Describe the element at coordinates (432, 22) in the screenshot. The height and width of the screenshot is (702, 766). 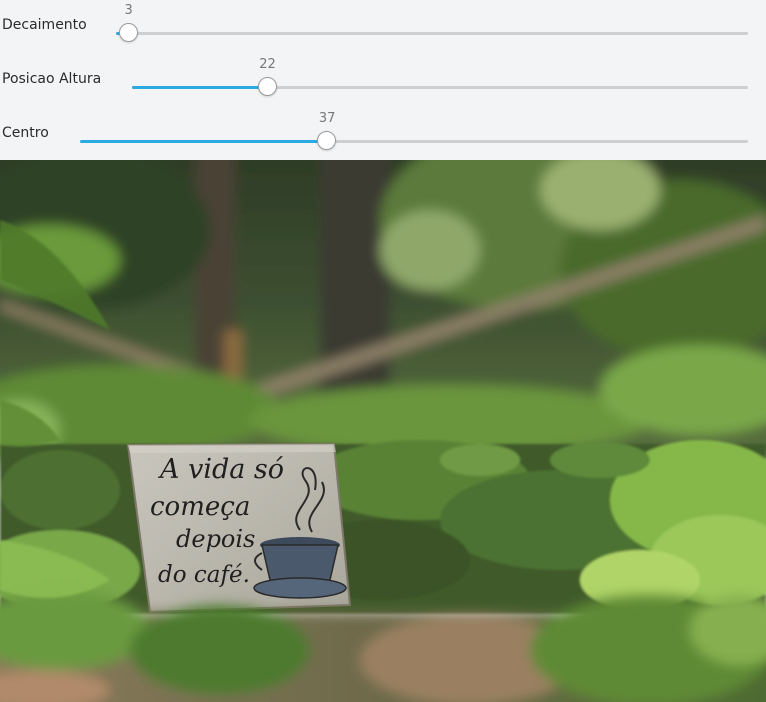
I see `slider-track-decaimento: 3` at that location.